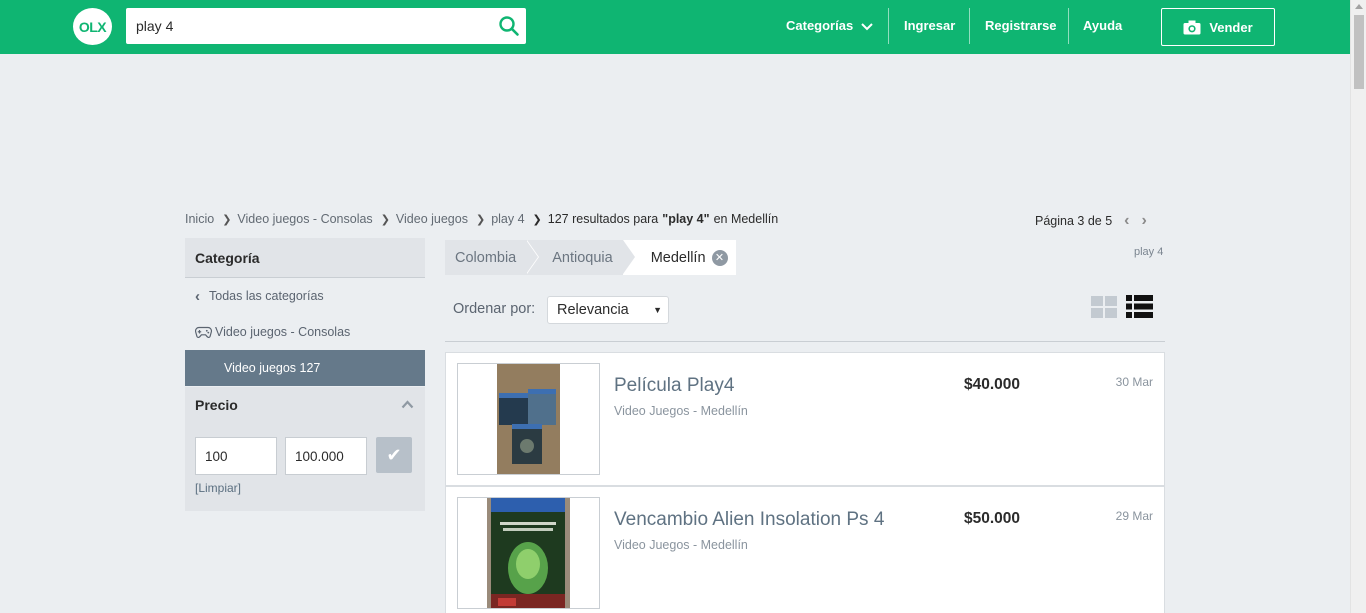  Describe the element at coordinates (216, 405) in the screenshot. I see `price-heading: Precio` at that location.